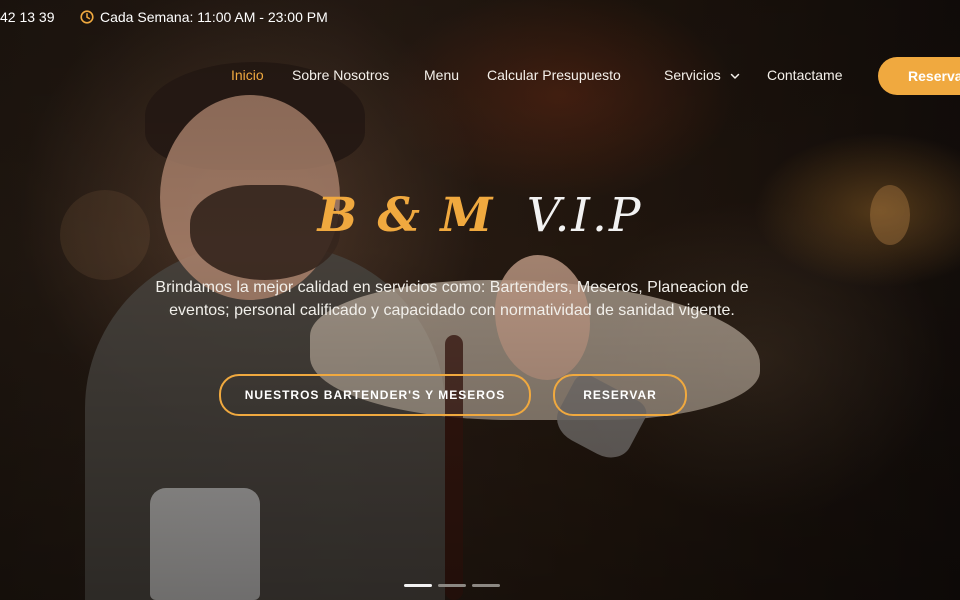  What do you see at coordinates (804, 75) in the screenshot?
I see `nav-item-contactame: Contactame` at bounding box center [804, 75].